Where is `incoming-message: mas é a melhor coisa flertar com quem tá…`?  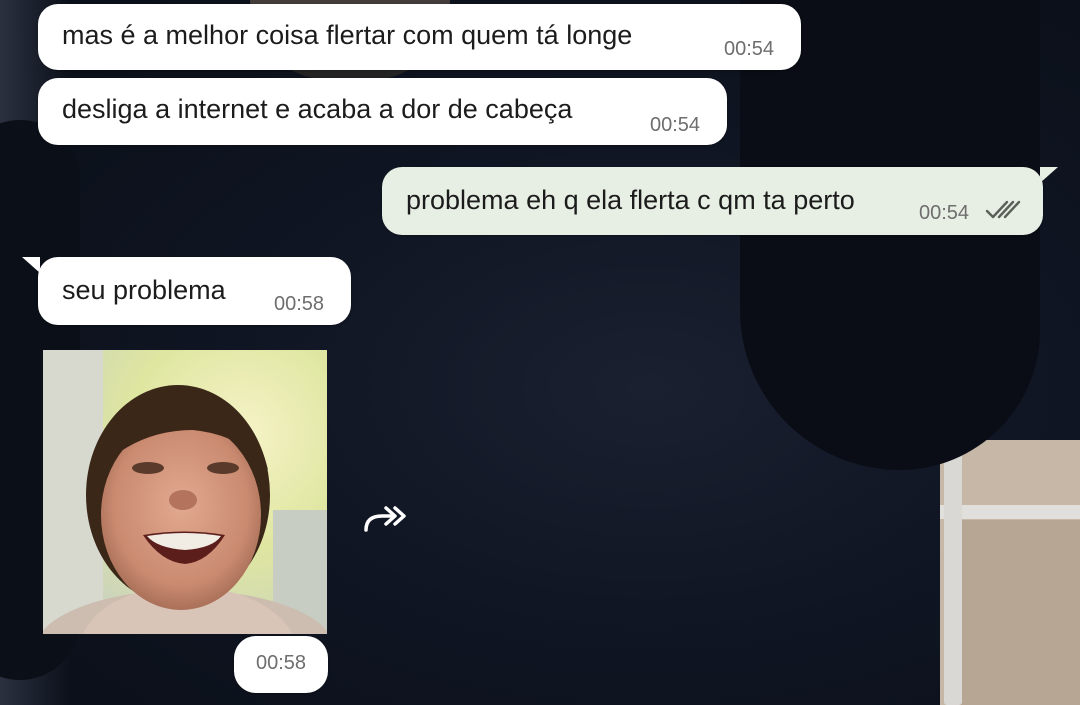 incoming-message: mas é a melhor coisa flertar com quem tá… is located at coordinates (419, 37).